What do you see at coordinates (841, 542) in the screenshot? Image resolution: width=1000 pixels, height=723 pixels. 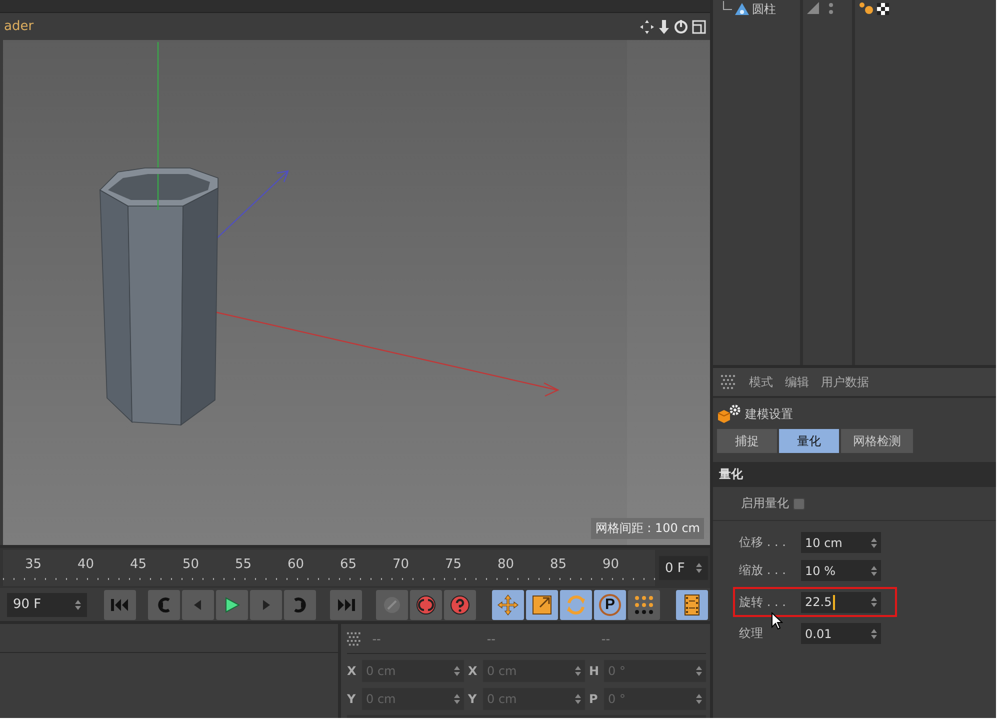 I see `number-field: 10 cm` at bounding box center [841, 542].